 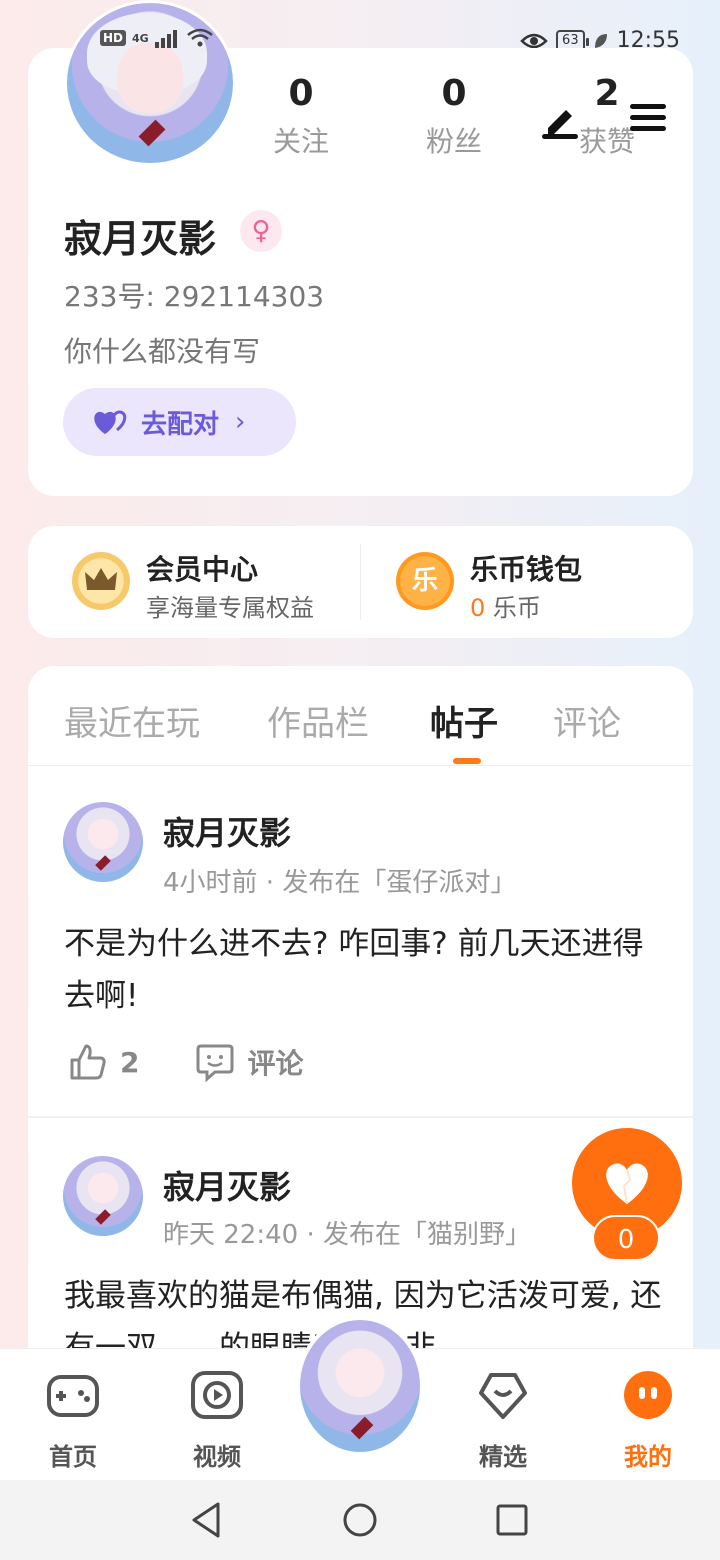 I want to click on profile-uid: 233号: 292114303, so click(x=194, y=295).